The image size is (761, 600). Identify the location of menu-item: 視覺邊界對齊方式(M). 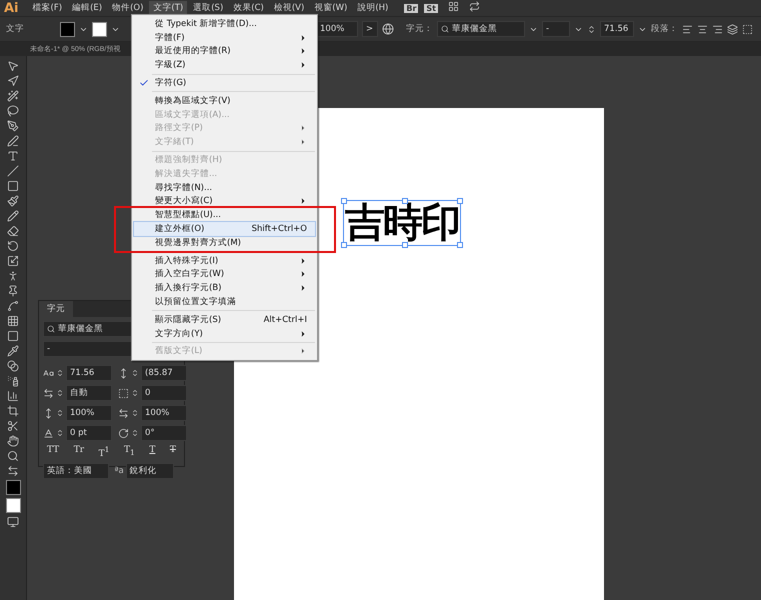
(224, 243).